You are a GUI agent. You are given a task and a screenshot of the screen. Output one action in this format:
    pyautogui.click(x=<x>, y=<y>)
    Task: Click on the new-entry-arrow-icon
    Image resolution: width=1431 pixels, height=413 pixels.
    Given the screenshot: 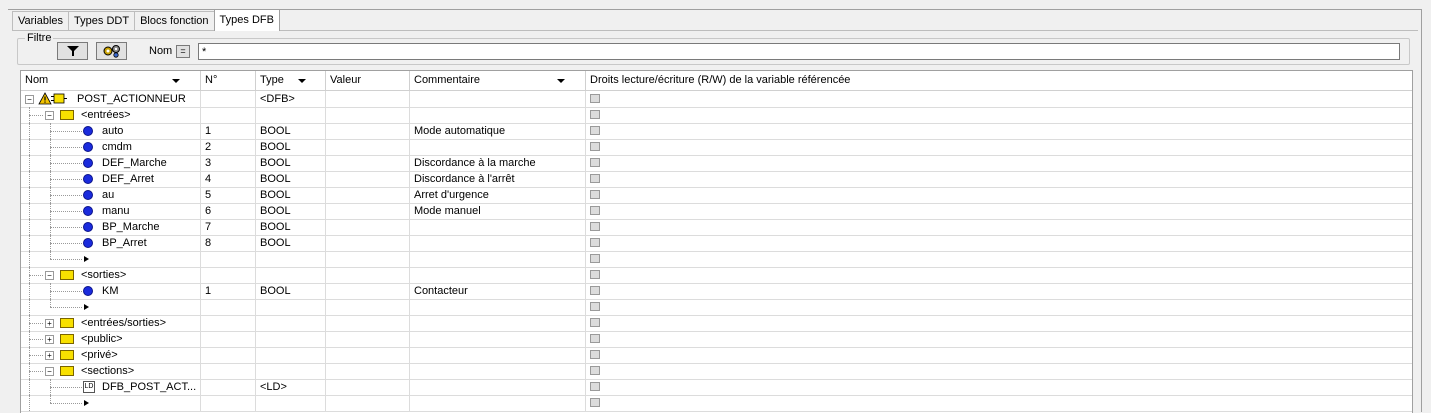 What is the action you would take?
    pyautogui.click(x=86, y=259)
    